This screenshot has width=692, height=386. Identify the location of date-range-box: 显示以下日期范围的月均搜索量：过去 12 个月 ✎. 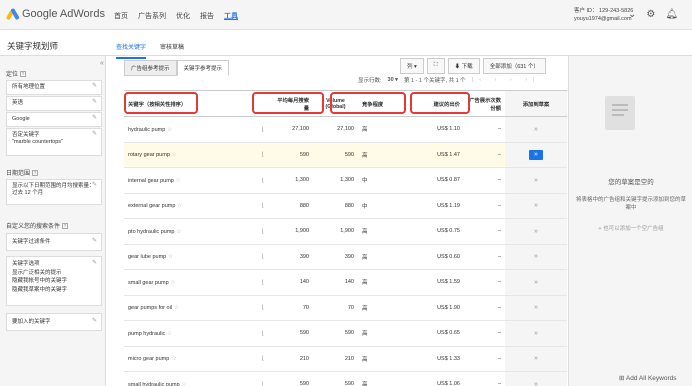
(54, 192).